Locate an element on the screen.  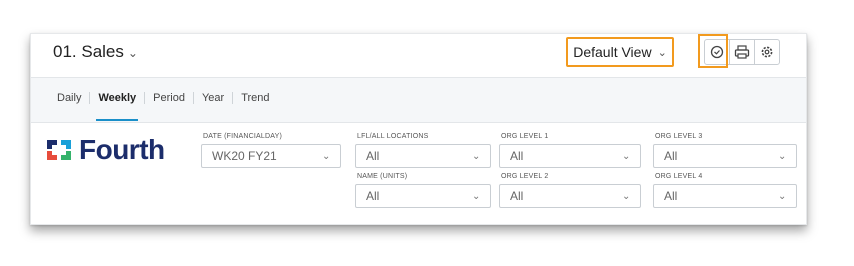
brand-name: Fourth is located at coordinates (122, 149).